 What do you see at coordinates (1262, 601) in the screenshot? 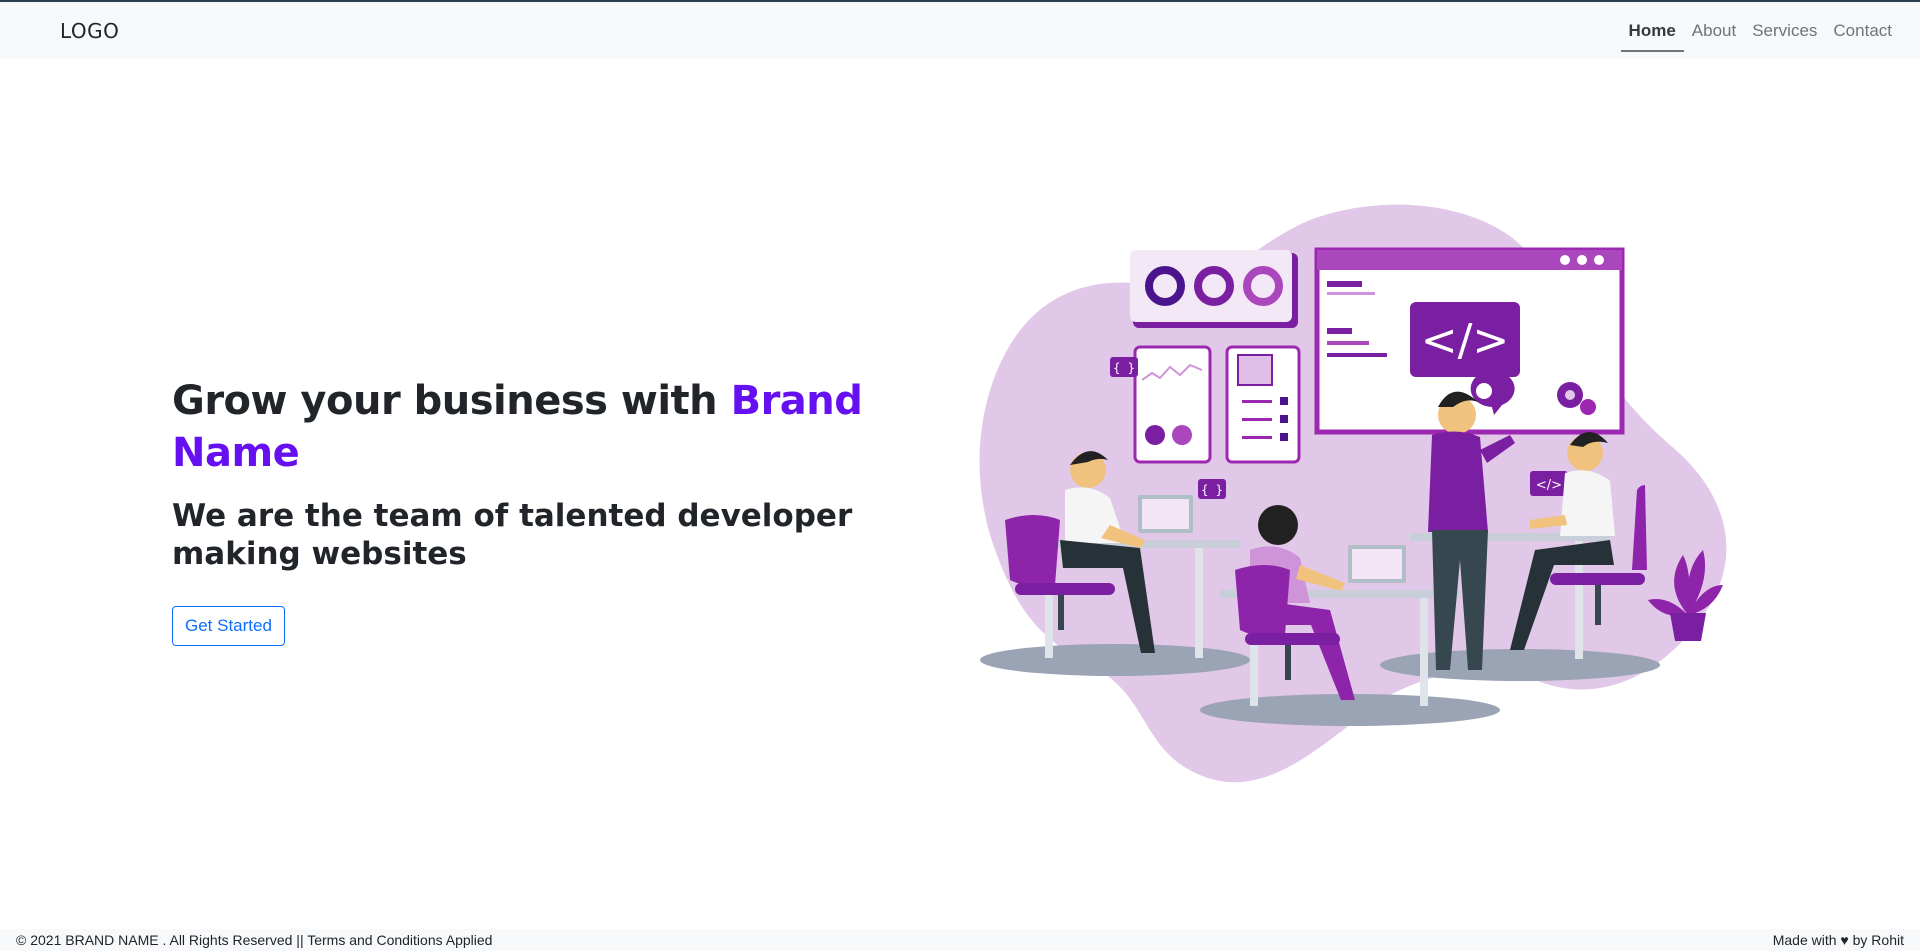
I see `chair-middle` at bounding box center [1262, 601].